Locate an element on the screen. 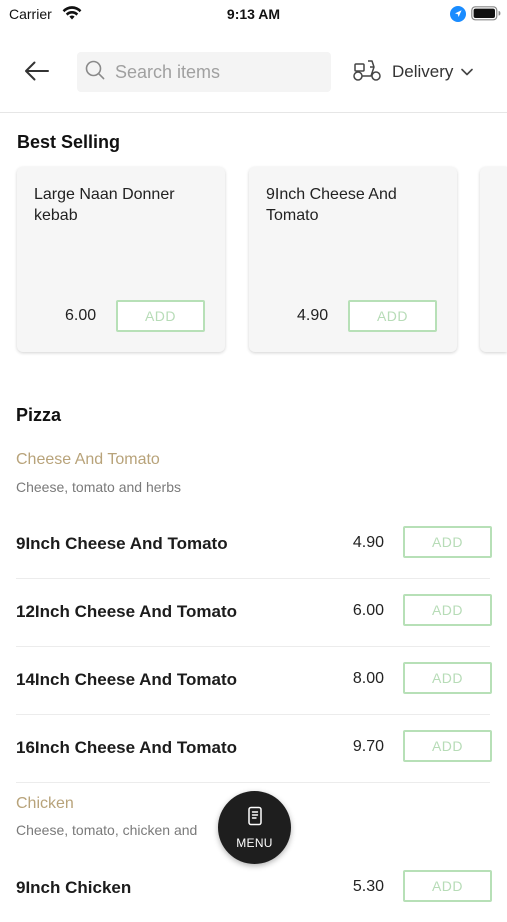 The width and height of the screenshot is (507, 922). search-input is located at coordinates (215, 72).